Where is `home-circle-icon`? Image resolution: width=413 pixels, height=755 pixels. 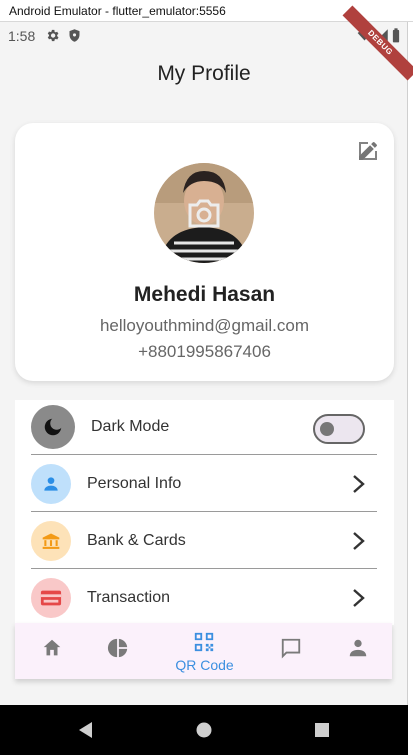
home-circle-icon is located at coordinates (204, 730).